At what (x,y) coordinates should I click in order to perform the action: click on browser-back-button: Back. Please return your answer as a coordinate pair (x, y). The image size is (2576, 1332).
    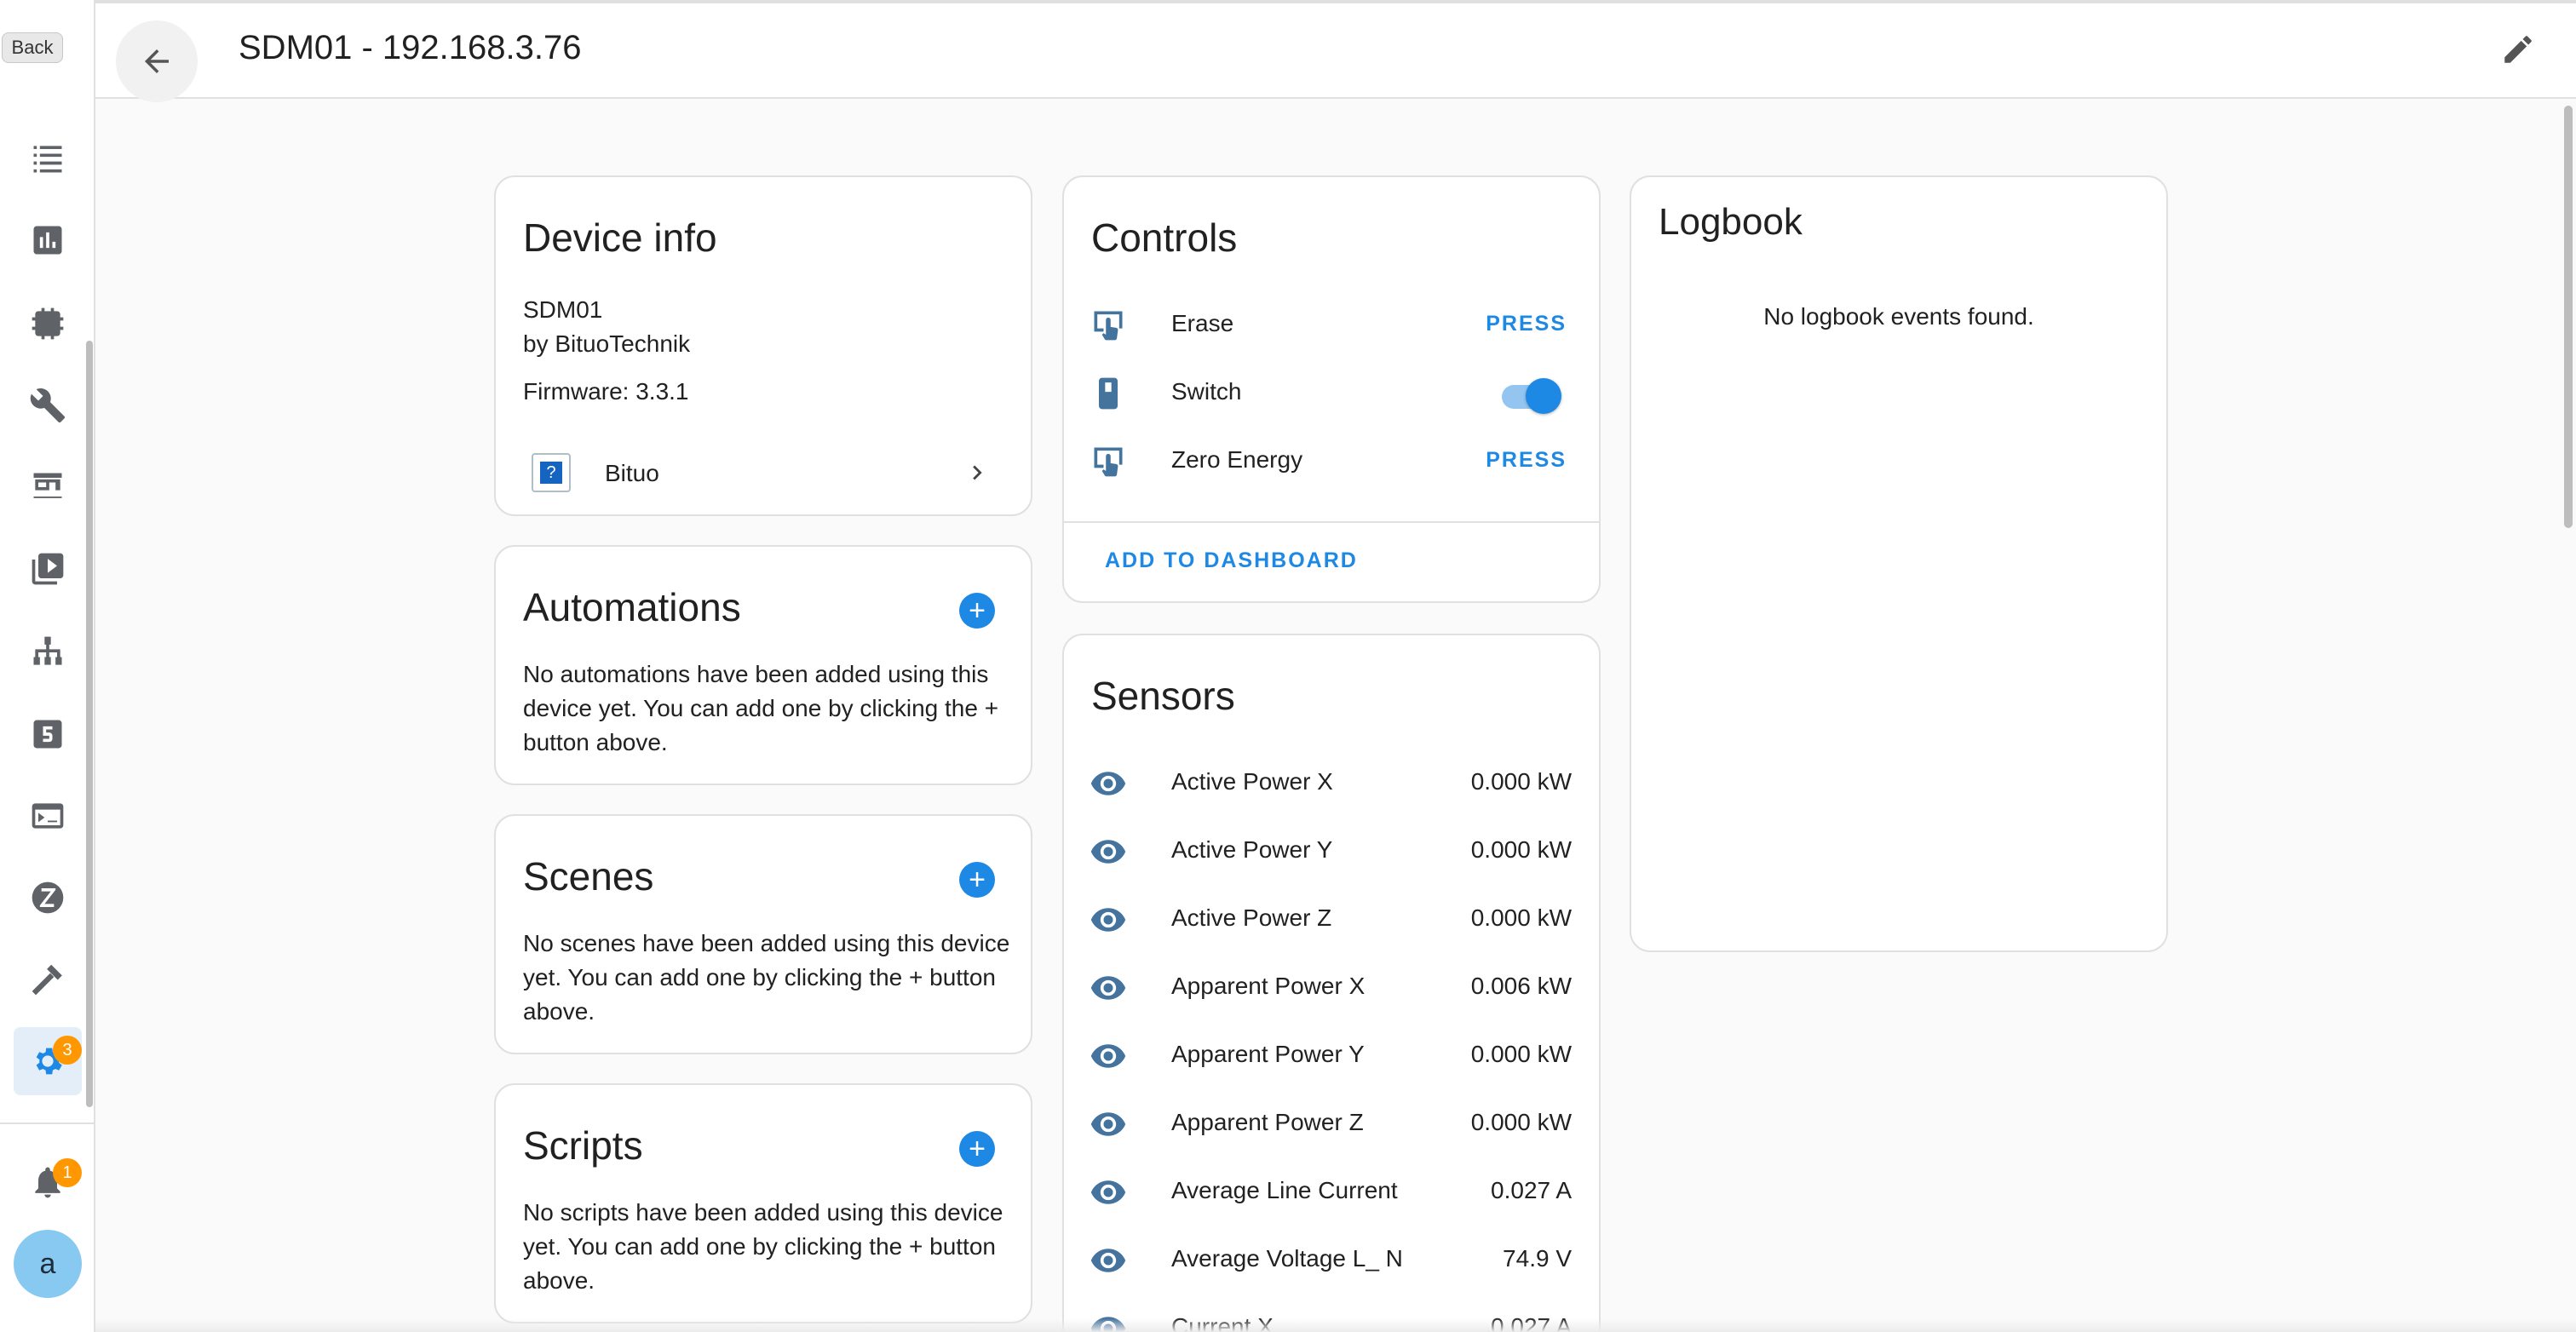
    Looking at the image, I should click on (33, 47).